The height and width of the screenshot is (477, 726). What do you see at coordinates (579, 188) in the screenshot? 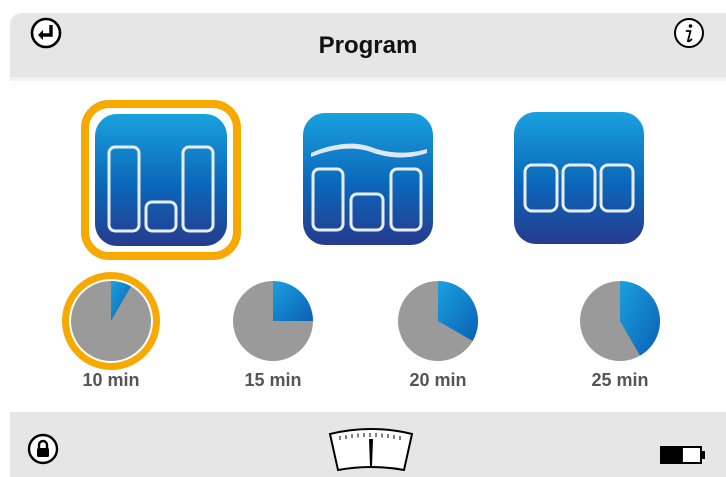
I see `bars-flat-icon` at bounding box center [579, 188].